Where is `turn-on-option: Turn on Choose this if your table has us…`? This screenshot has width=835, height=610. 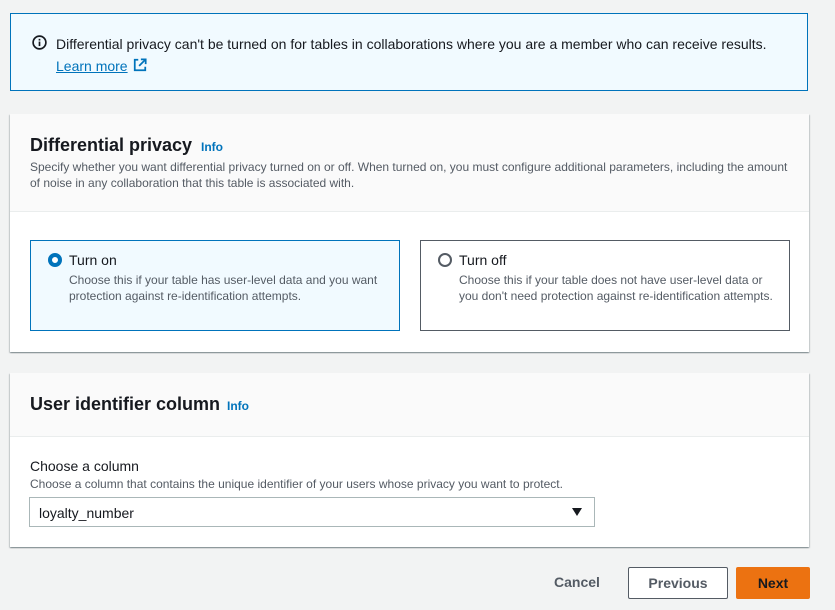 turn-on-option: Turn on Choose this if your table has us… is located at coordinates (215, 285).